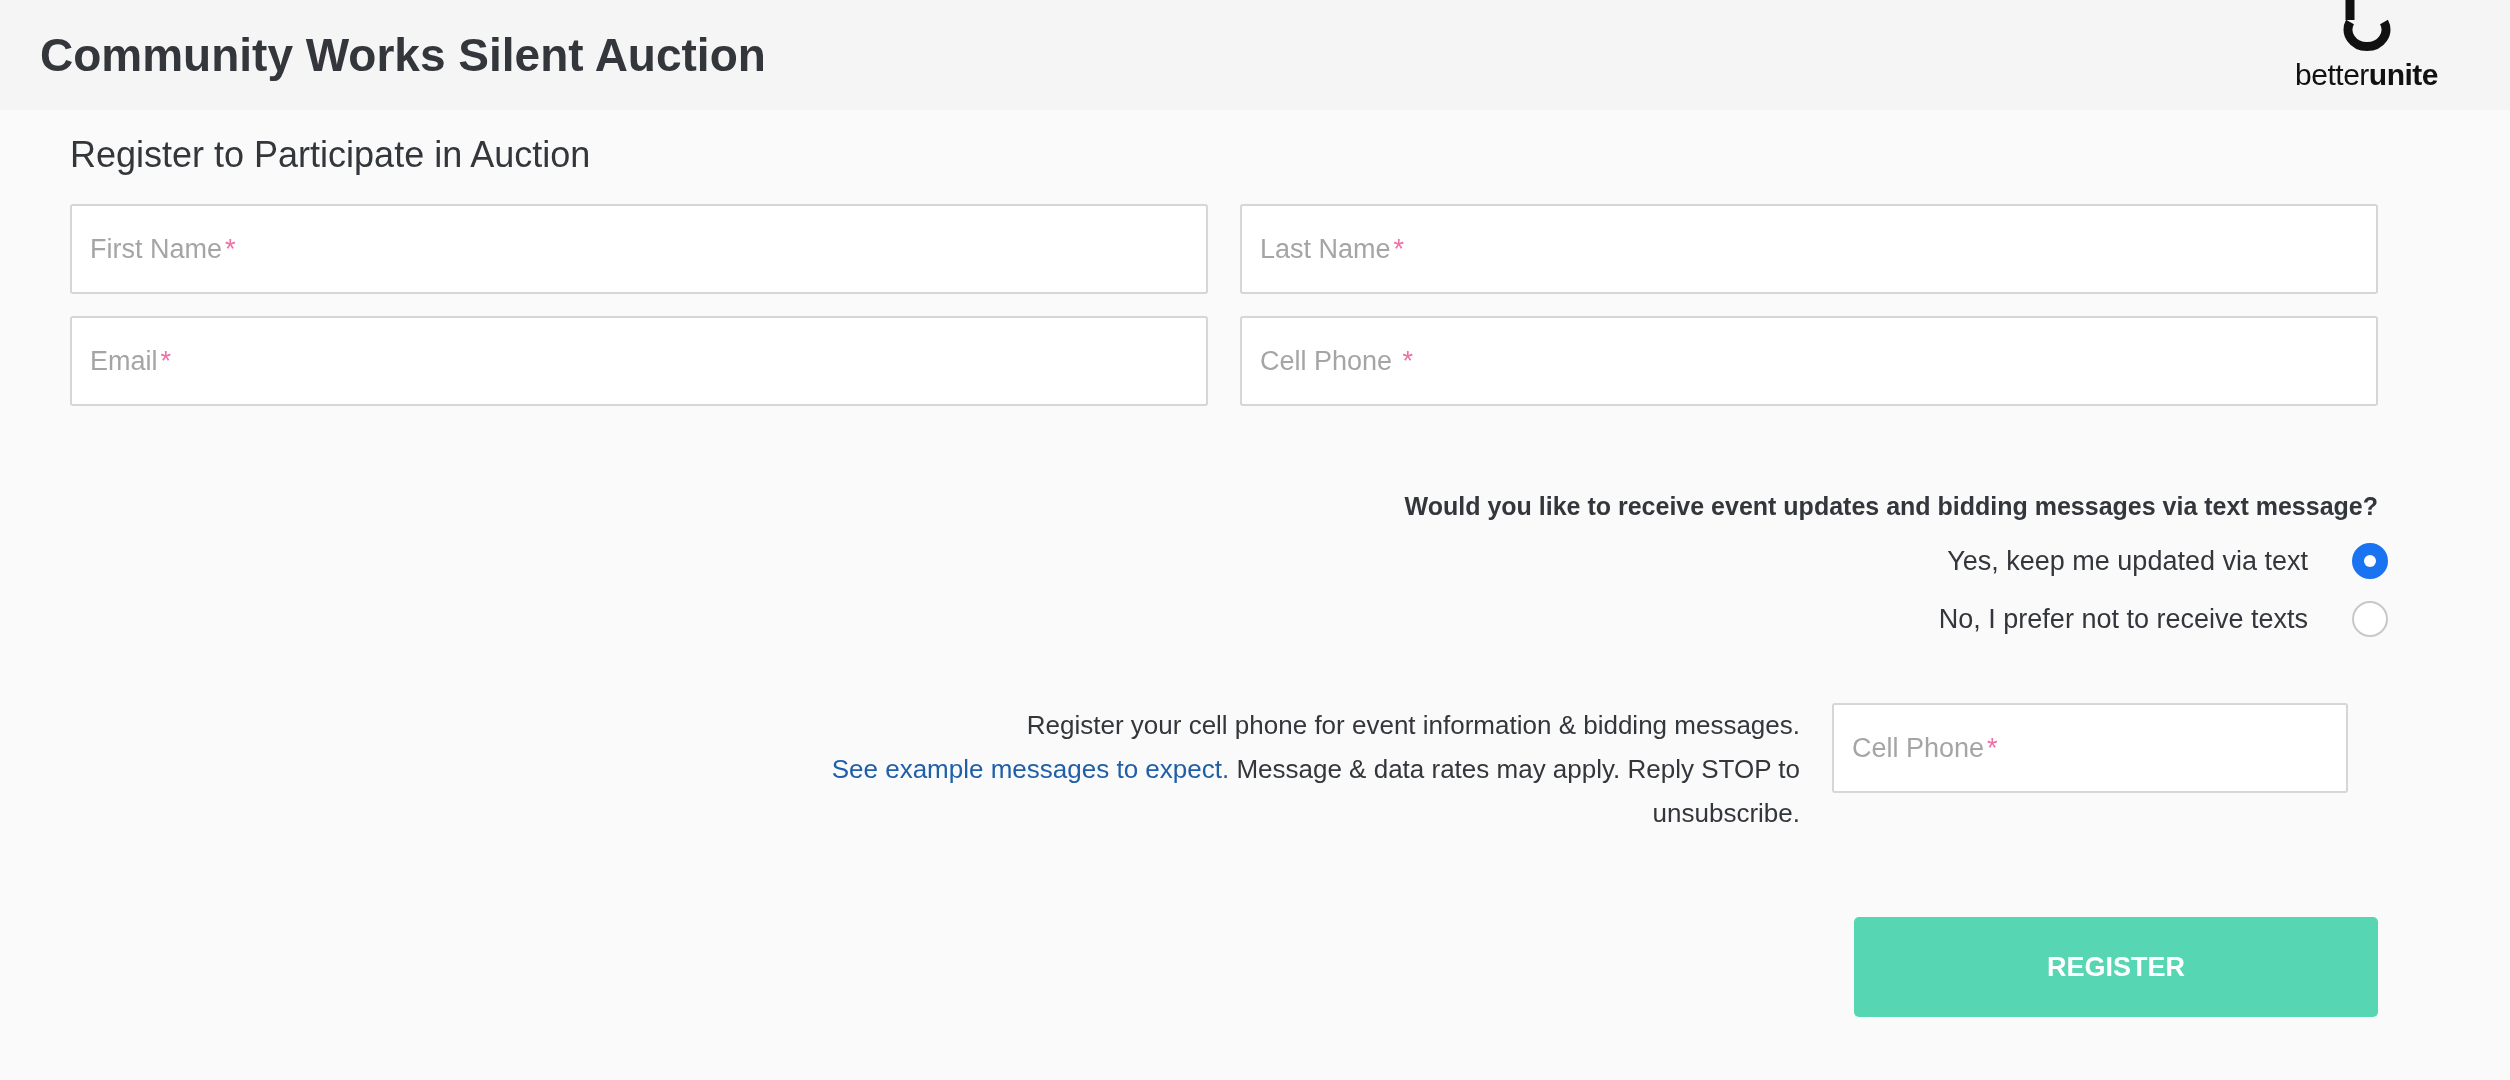 This screenshot has height=1080, width=2510. I want to click on page-title: Community Works Silent Auction, so click(403, 55).